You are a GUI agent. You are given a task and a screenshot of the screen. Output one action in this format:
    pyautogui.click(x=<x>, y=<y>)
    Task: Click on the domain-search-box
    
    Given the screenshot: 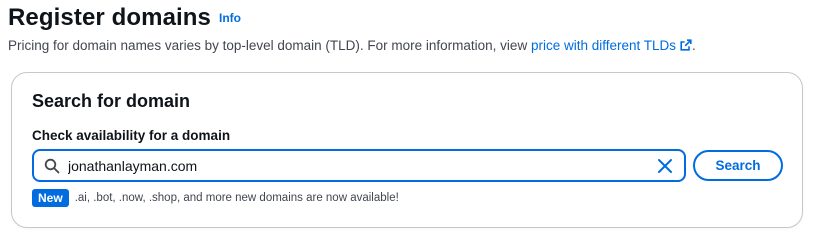 What is the action you would take?
    pyautogui.click(x=359, y=165)
    